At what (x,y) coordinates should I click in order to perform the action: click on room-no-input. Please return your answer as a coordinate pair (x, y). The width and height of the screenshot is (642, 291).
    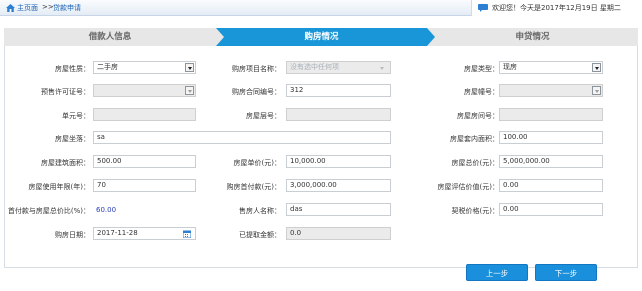
    Looking at the image, I should click on (551, 114).